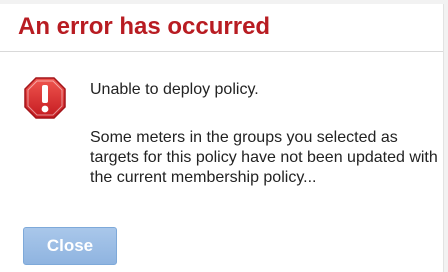 The width and height of the screenshot is (448, 272). I want to click on close-button: Close, so click(70, 246).